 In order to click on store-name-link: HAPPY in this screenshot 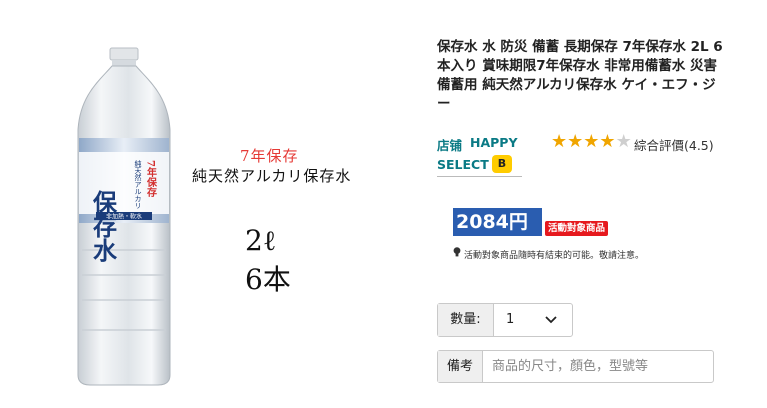, I will do `click(494, 142)`.